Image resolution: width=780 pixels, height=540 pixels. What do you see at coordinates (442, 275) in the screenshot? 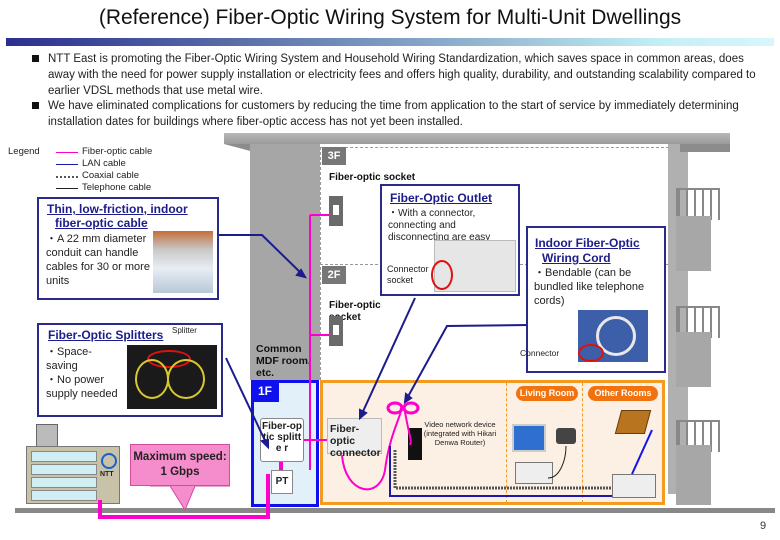
I see `connector-highlight-circle` at bounding box center [442, 275].